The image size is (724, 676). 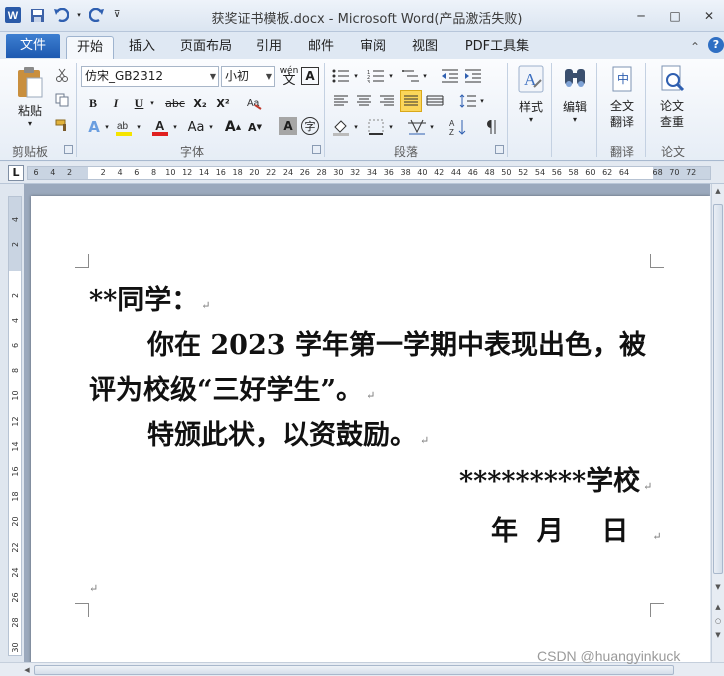 What do you see at coordinates (672, 96) in the screenshot?
I see `paper-check-button: 论文 查重` at bounding box center [672, 96].